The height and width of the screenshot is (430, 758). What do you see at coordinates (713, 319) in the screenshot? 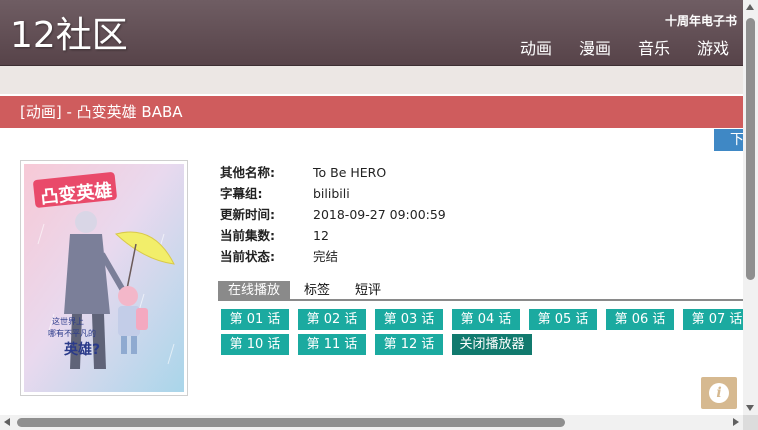
I see `episode-button-07: 第 07 话` at bounding box center [713, 319].